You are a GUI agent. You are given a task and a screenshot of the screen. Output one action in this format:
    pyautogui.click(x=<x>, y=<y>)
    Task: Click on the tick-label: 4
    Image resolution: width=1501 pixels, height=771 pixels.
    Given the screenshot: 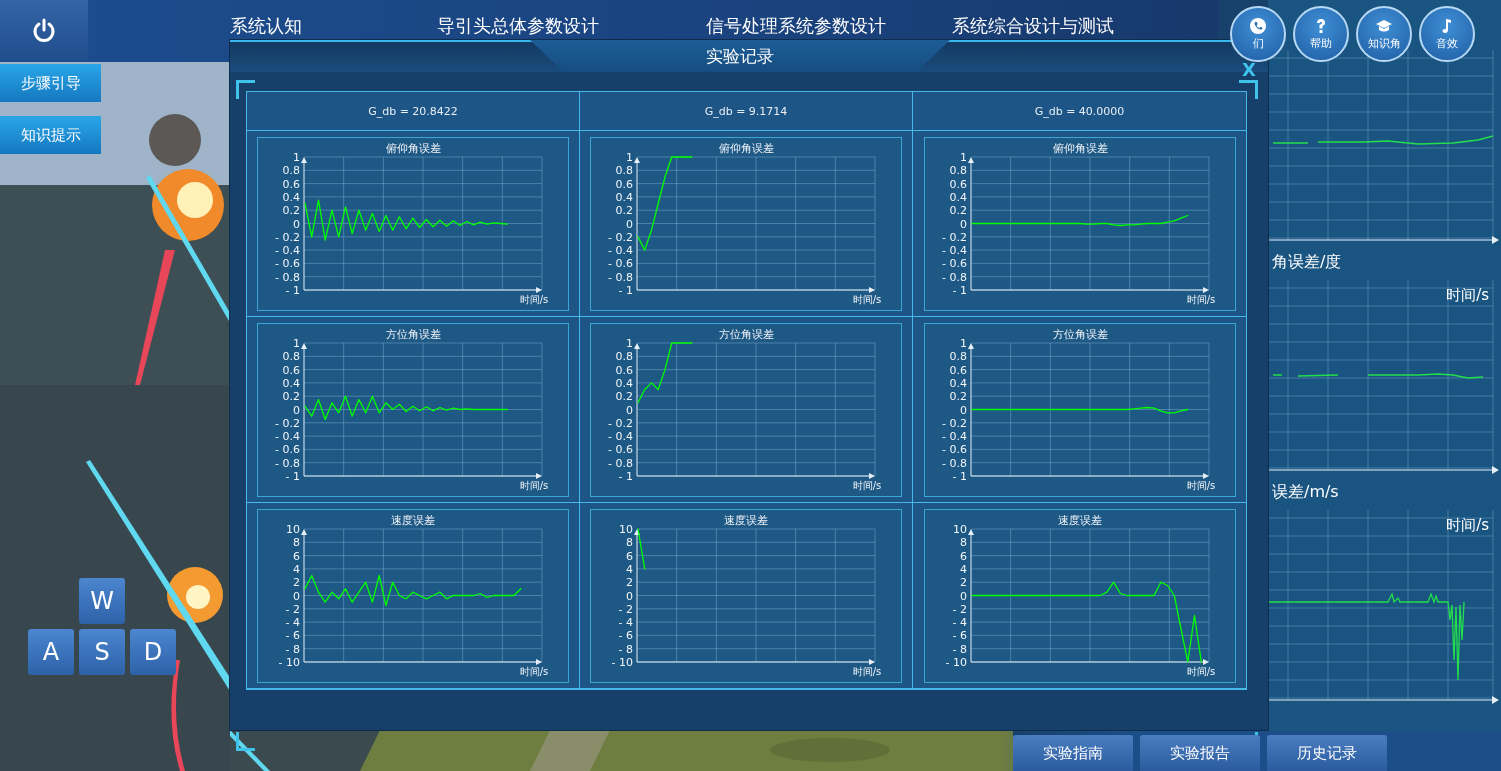 What is the action you would take?
    pyautogui.click(x=963, y=569)
    